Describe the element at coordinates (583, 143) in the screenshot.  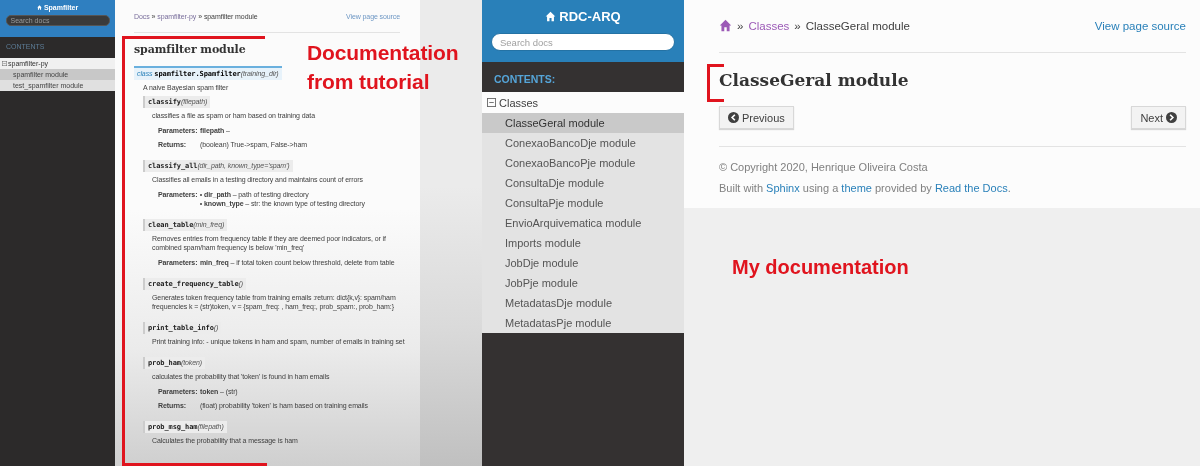
I see `nav-item: ConexaoBancoDje module` at that location.